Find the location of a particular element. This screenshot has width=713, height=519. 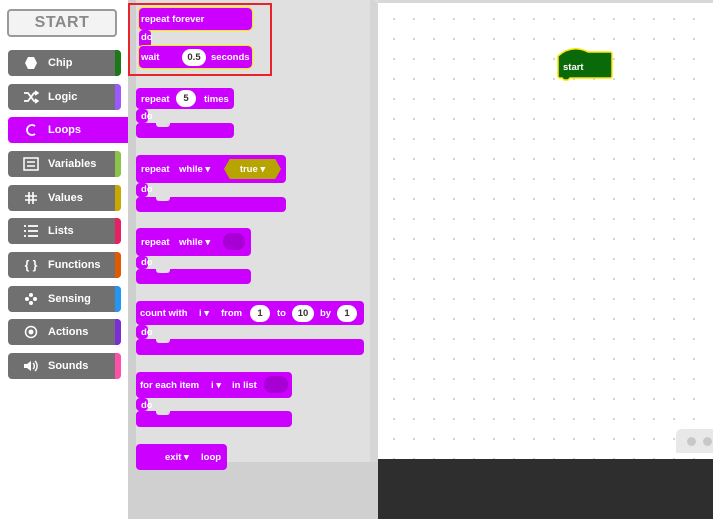

category-values: Values is located at coordinates (64, 198).